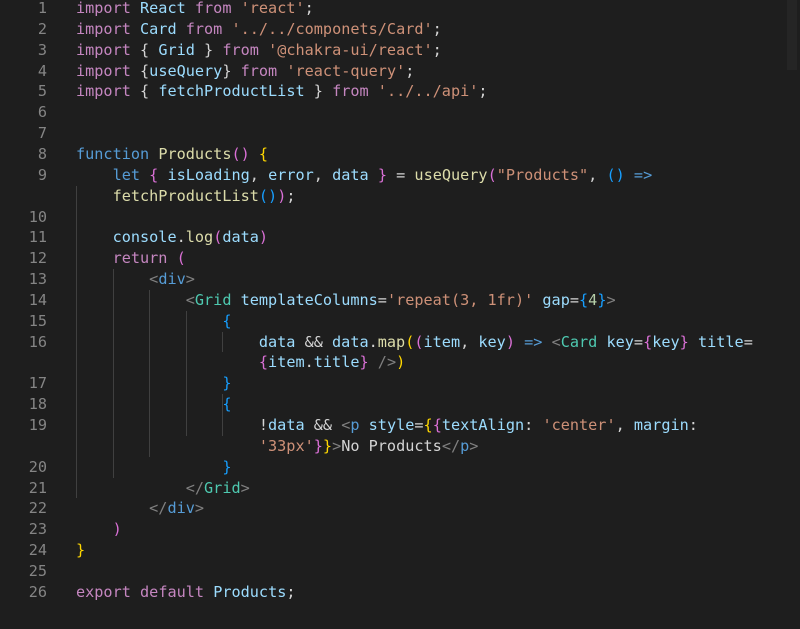 The width and height of the screenshot is (800, 629). What do you see at coordinates (391, 508) in the screenshot?
I see `code-line: 22 </div>` at bounding box center [391, 508].